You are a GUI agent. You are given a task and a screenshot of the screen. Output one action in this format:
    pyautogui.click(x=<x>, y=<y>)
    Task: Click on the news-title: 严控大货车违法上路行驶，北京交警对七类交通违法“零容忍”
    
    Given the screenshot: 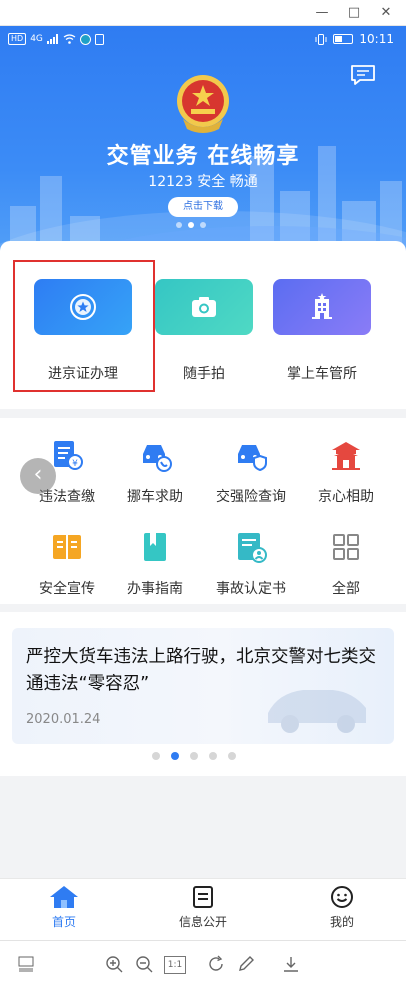 What is the action you would take?
    pyautogui.click(x=201, y=670)
    